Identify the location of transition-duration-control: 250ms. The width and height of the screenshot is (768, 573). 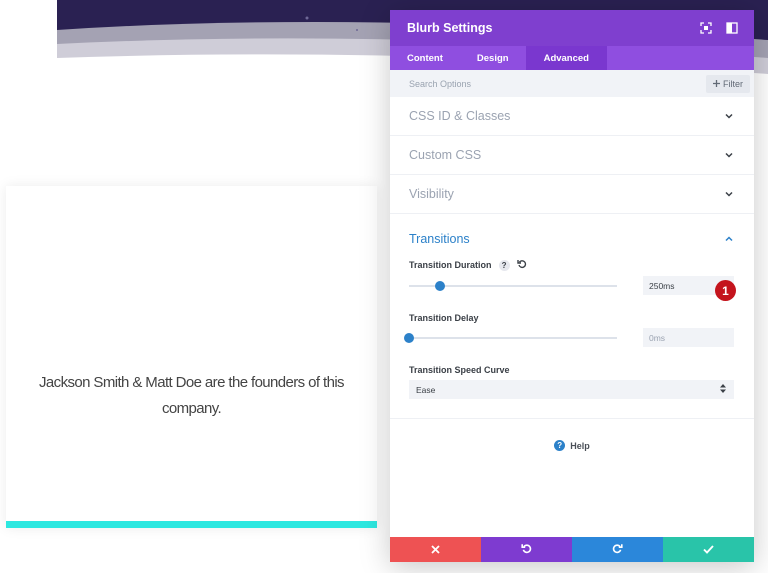
(571, 285).